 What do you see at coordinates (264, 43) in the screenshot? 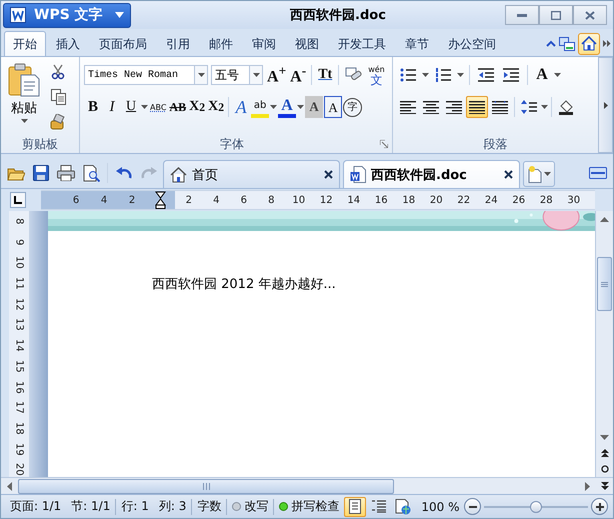
I see `ribbon-tab: 审阅` at bounding box center [264, 43].